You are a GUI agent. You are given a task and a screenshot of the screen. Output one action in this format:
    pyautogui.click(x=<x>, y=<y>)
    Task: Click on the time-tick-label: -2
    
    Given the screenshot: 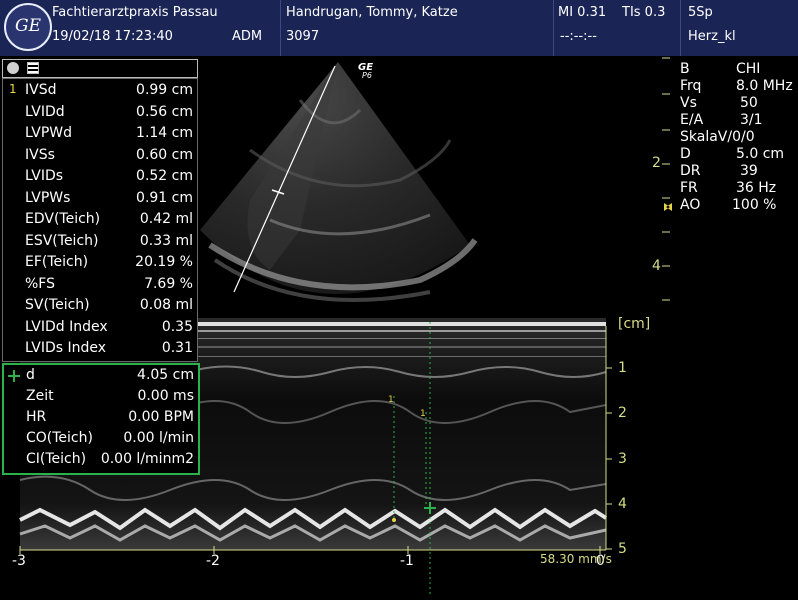 What is the action you would take?
    pyautogui.click(x=213, y=561)
    